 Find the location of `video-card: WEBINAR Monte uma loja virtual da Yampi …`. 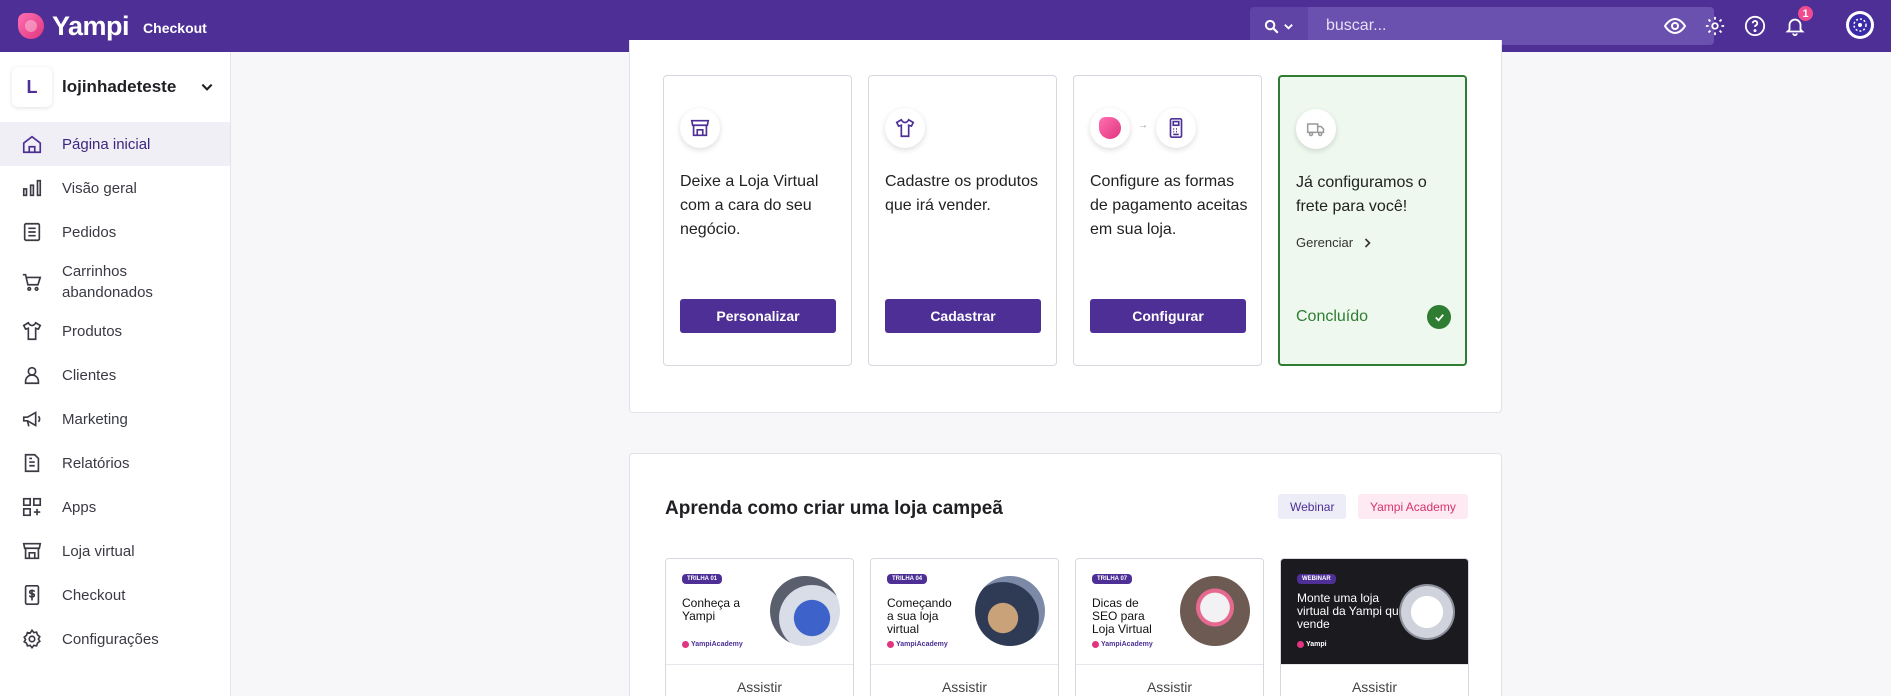

video-card: WEBINAR Monte uma loja virtual da Yampi … is located at coordinates (1374, 627).